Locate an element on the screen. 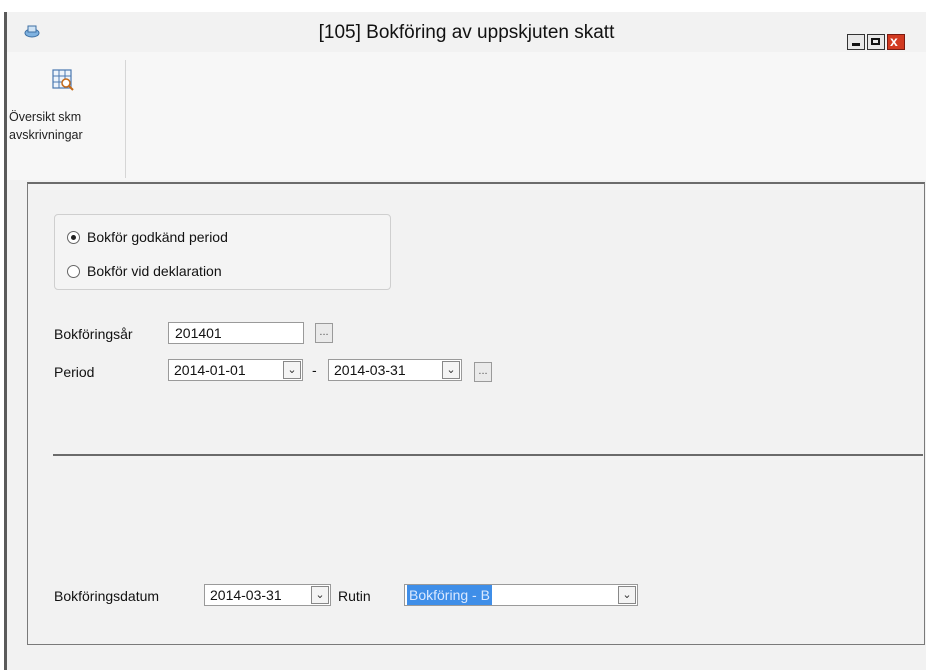  bokforingsar-label: Bokföringsår is located at coordinates (93, 334).